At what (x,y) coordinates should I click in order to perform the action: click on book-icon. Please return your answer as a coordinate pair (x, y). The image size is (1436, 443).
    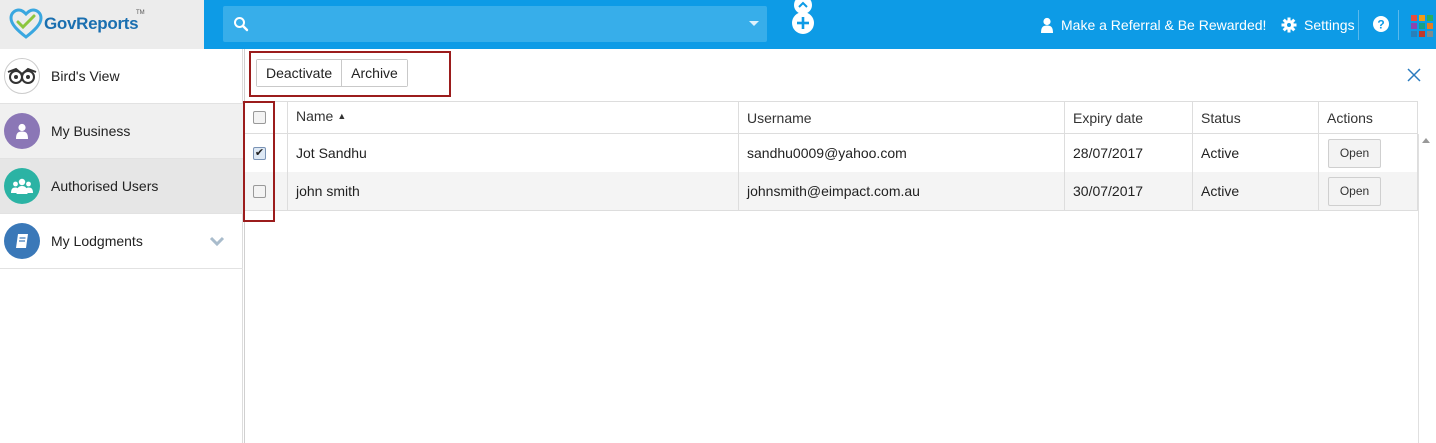
    Looking at the image, I should click on (22, 241).